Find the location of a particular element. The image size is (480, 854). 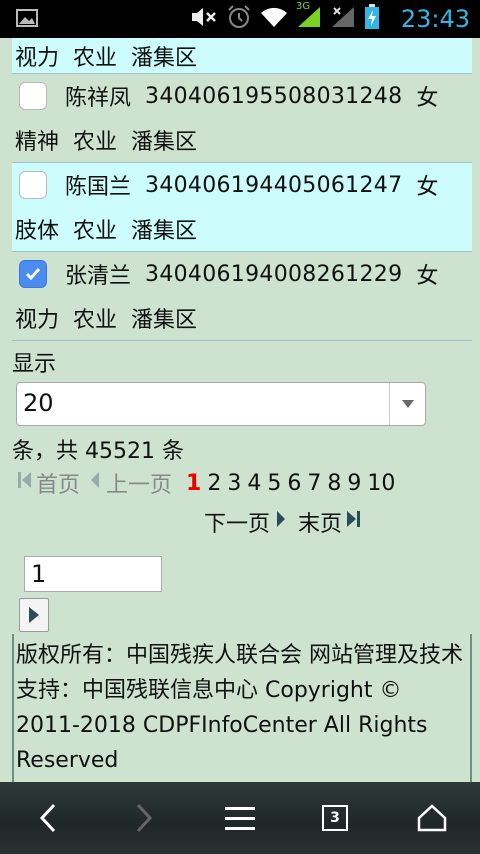

record-row: 陈祥凤 340406195508031248 女 精神 农业 潘集区 is located at coordinates (242, 118).